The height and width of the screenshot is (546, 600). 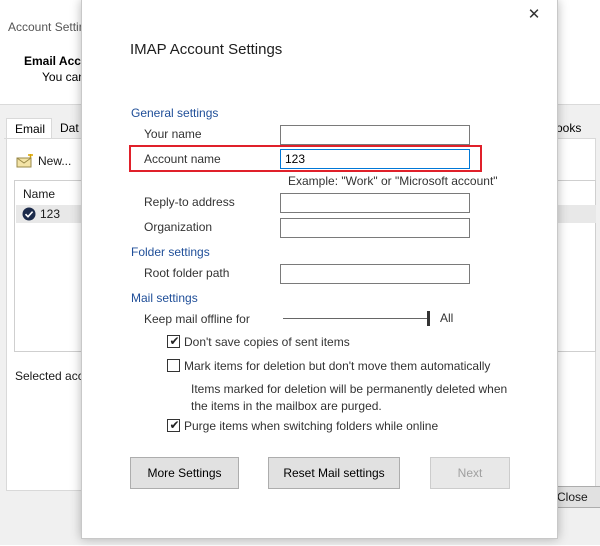 What do you see at coordinates (375, 228) in the screenshot?
I see `organization-input` at bounding box center [375, 228].